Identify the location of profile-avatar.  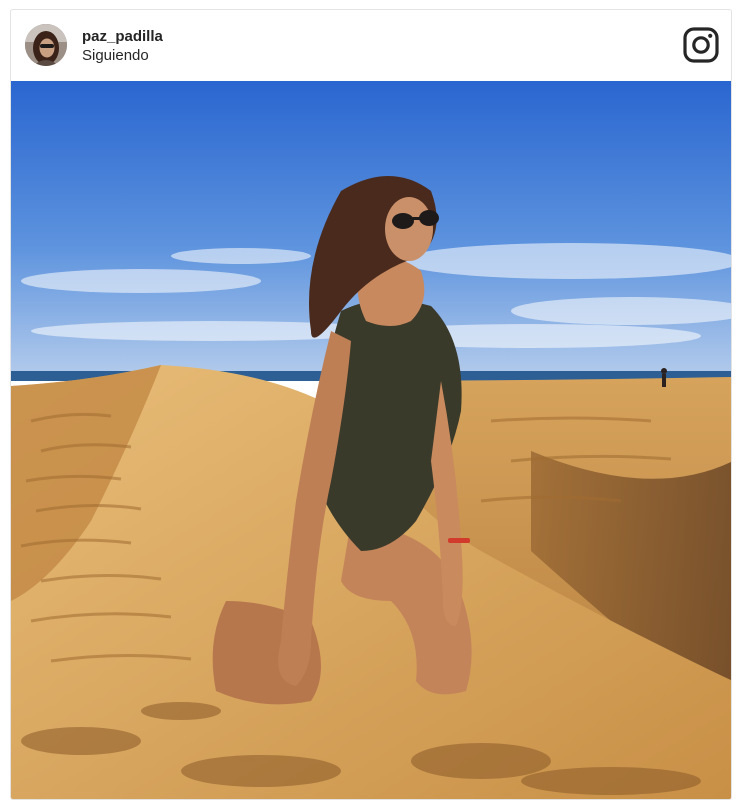
(46, 45).